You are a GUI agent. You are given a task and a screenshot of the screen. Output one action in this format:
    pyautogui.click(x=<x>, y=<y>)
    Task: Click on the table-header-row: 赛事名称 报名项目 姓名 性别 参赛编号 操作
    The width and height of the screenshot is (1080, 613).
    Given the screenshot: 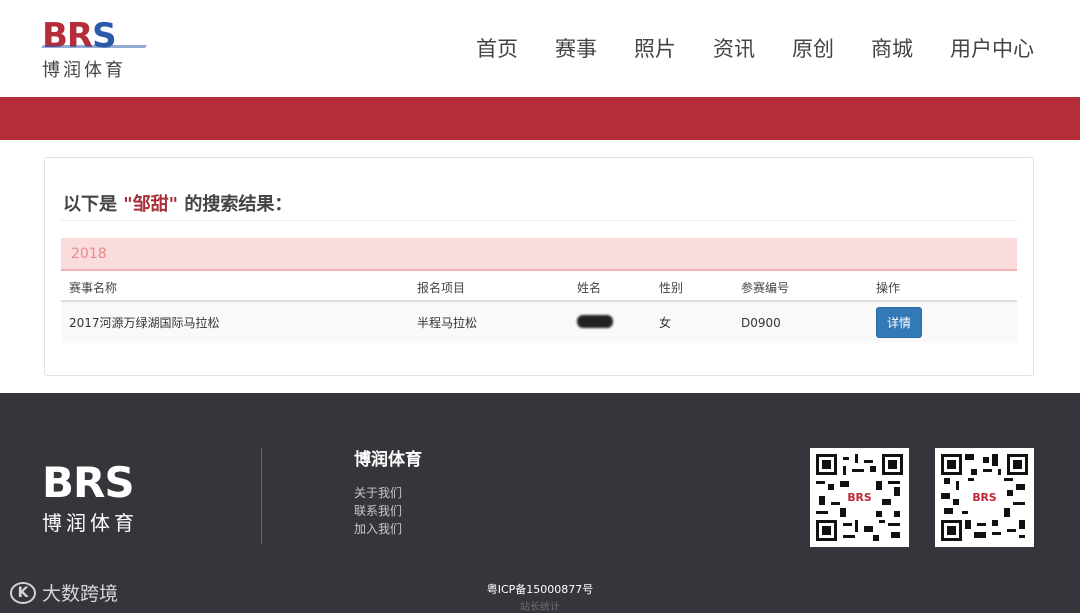 What is the action you would take?
    pyautogui.click(x=539, y=288)
    